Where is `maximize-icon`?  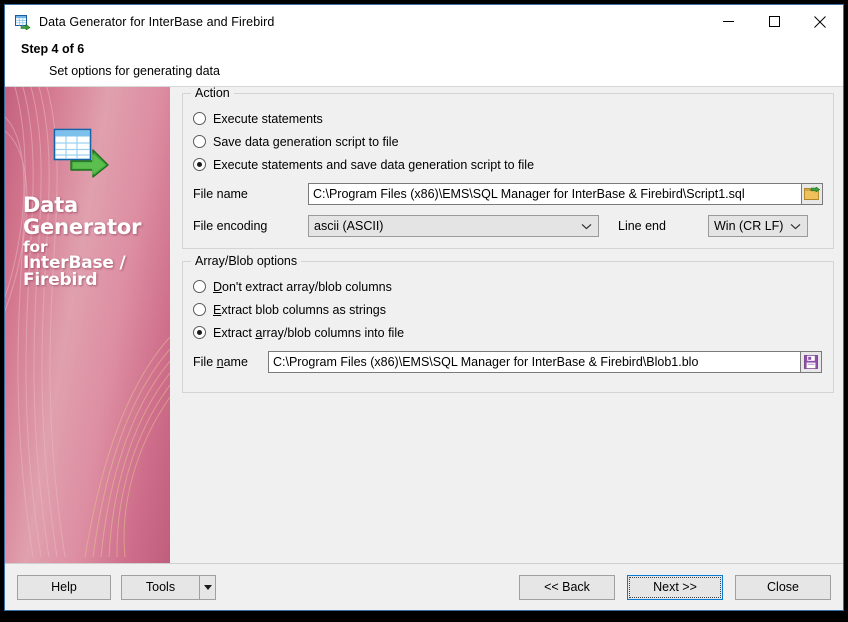 maximize-icon is located at coordinates (774, 21).